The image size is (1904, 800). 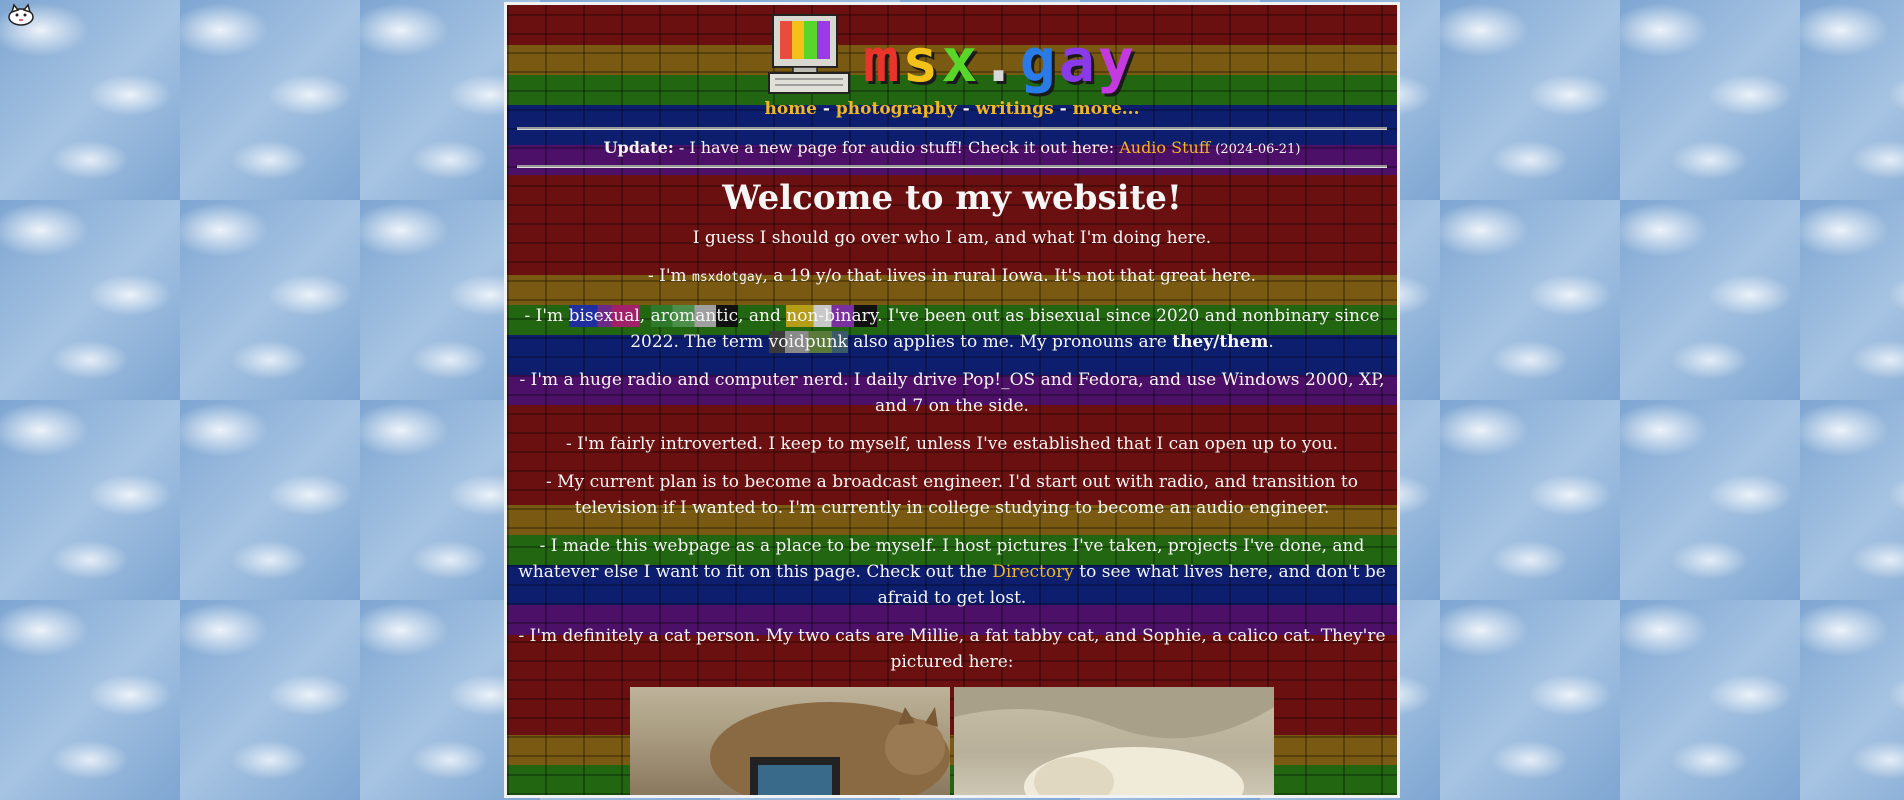 I want to click on nonbinary-flag-text: non-binary, so click(x=832, y=316).